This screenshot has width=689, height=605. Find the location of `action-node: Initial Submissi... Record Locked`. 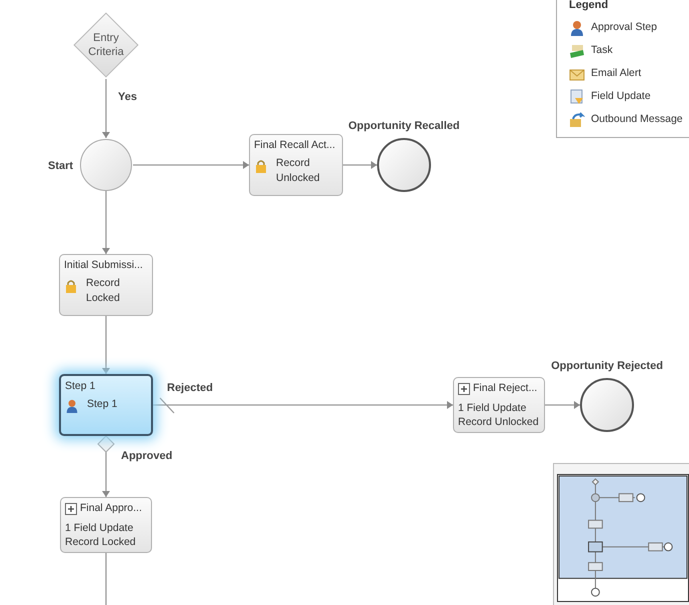

action-node: Initial Submissi... Record Locked is located at coordinates (106, 285).